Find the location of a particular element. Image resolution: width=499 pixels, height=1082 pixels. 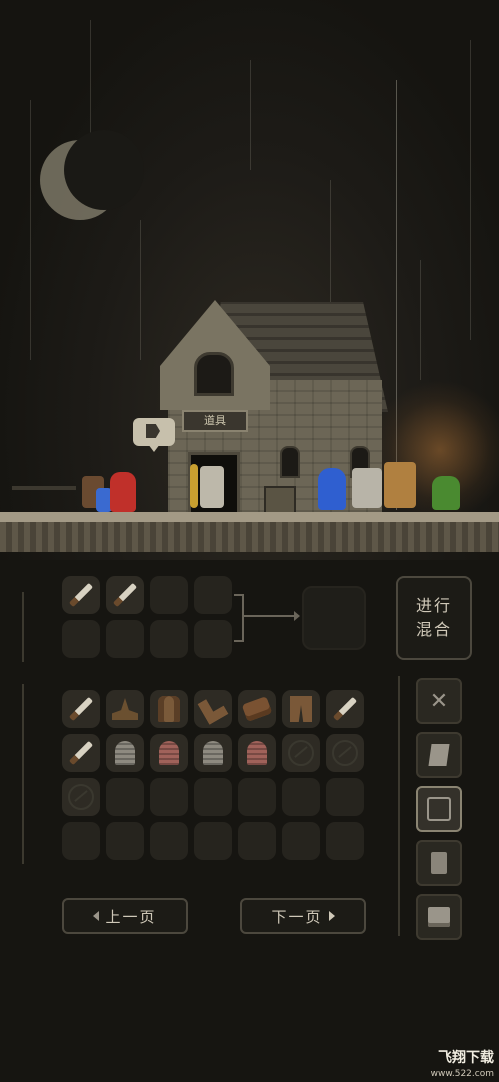

screen-icon is located at coordinates (439, 917).